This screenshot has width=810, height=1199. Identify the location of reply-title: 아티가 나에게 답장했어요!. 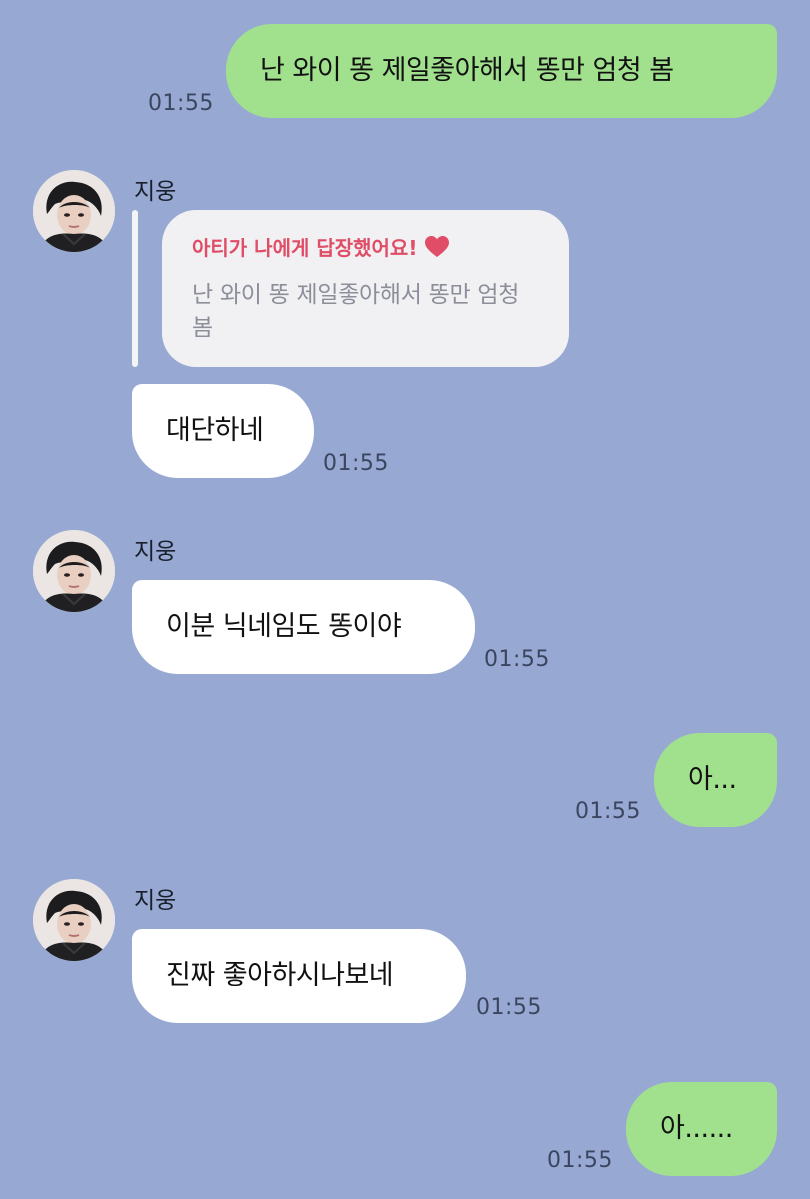
(305, 248).